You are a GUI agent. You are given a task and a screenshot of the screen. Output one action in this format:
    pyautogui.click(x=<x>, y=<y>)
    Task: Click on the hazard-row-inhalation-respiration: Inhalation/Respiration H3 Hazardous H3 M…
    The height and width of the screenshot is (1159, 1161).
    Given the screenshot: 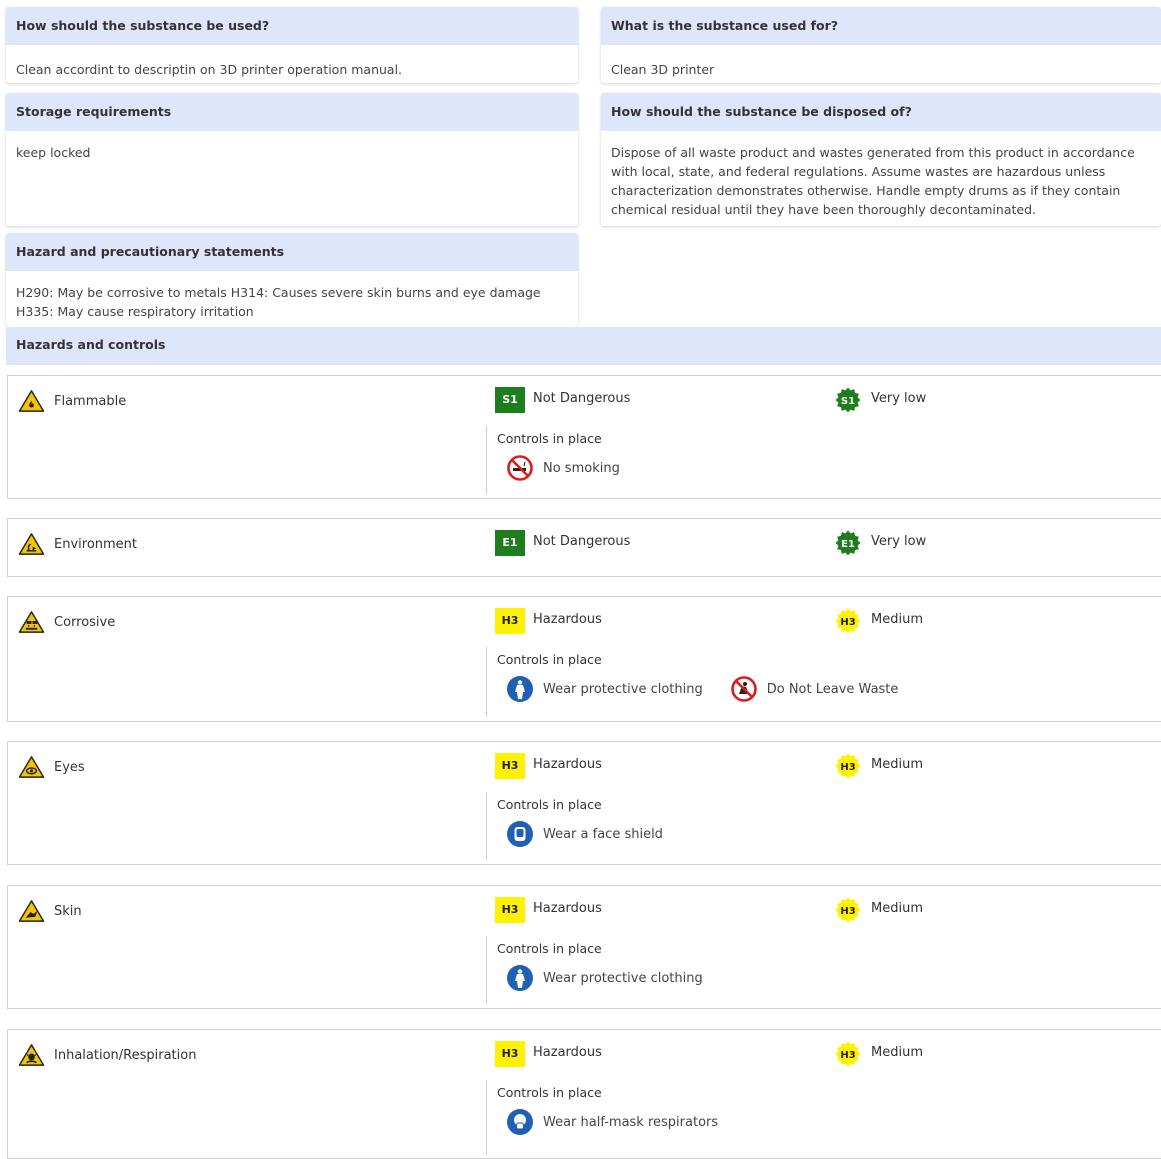 What is the action you would take?
    pyautogui.click(x=584, y=1094)
    